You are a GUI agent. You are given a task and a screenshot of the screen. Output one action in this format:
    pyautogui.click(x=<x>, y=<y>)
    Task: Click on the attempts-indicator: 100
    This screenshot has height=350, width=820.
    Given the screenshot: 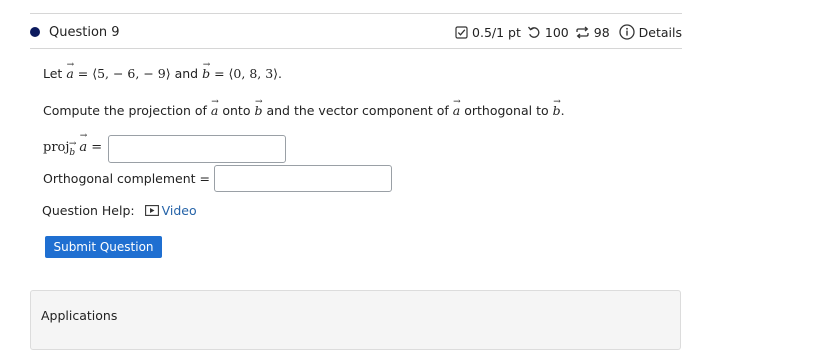 What is the action you would take?
    pyautogui.click(x=548, y=32)
    